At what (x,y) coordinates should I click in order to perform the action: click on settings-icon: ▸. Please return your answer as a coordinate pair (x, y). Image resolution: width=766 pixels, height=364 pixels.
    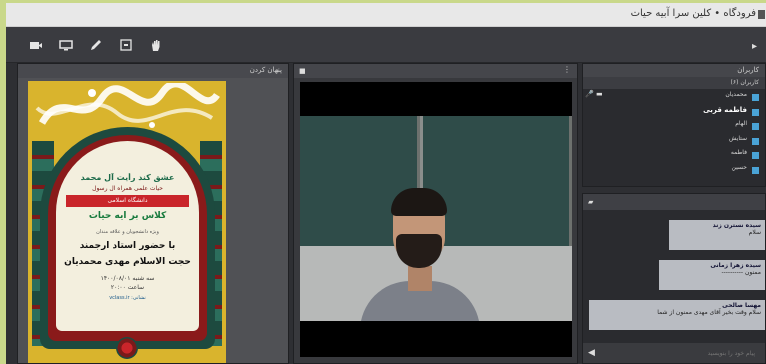
    Looking at the image, I should click on (756, 46).